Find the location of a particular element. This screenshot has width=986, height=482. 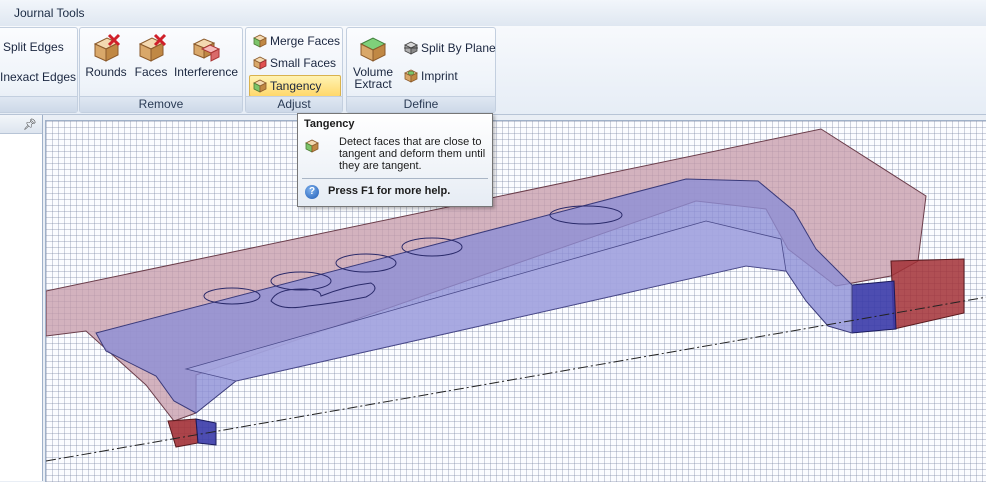

small-faces-icon is located at coordinates (260, 63).